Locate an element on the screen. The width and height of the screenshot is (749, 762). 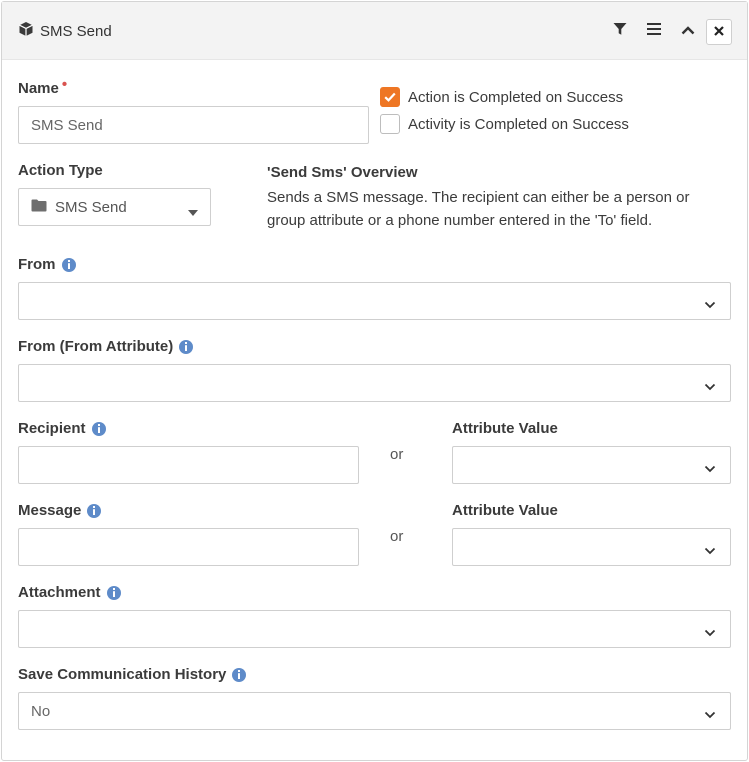
activity-completed-checkbox: Activity is Completed on Success is located at coordinates (504, 124).